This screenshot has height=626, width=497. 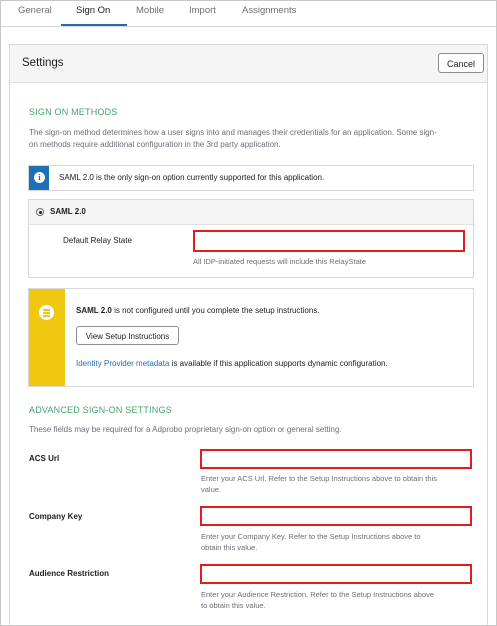 I want to click on acs-url-label: ACS Url, so click(x=44, y=458).